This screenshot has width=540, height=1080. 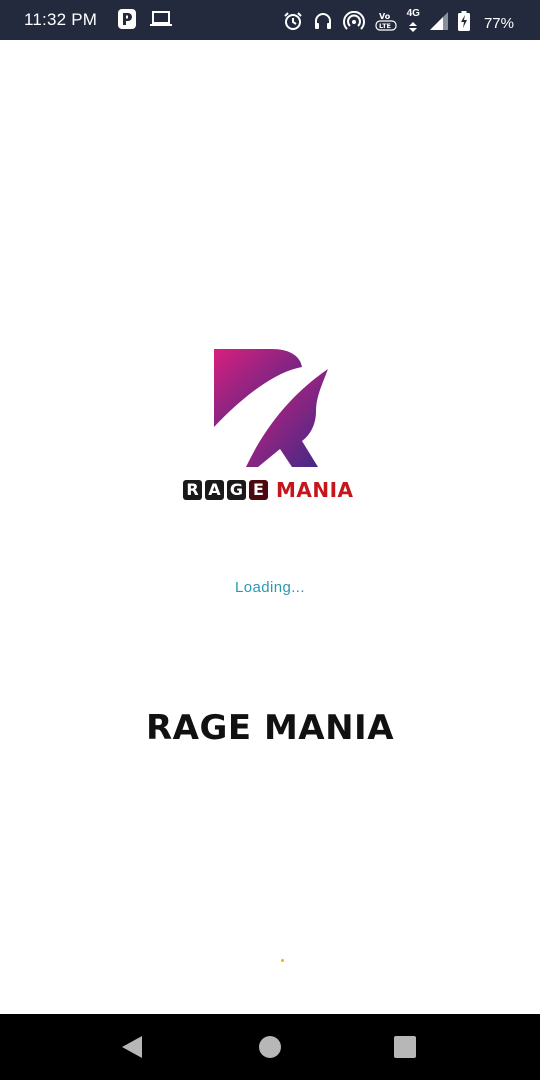 I want to click on home-icon, so click(x=270, y=1047).